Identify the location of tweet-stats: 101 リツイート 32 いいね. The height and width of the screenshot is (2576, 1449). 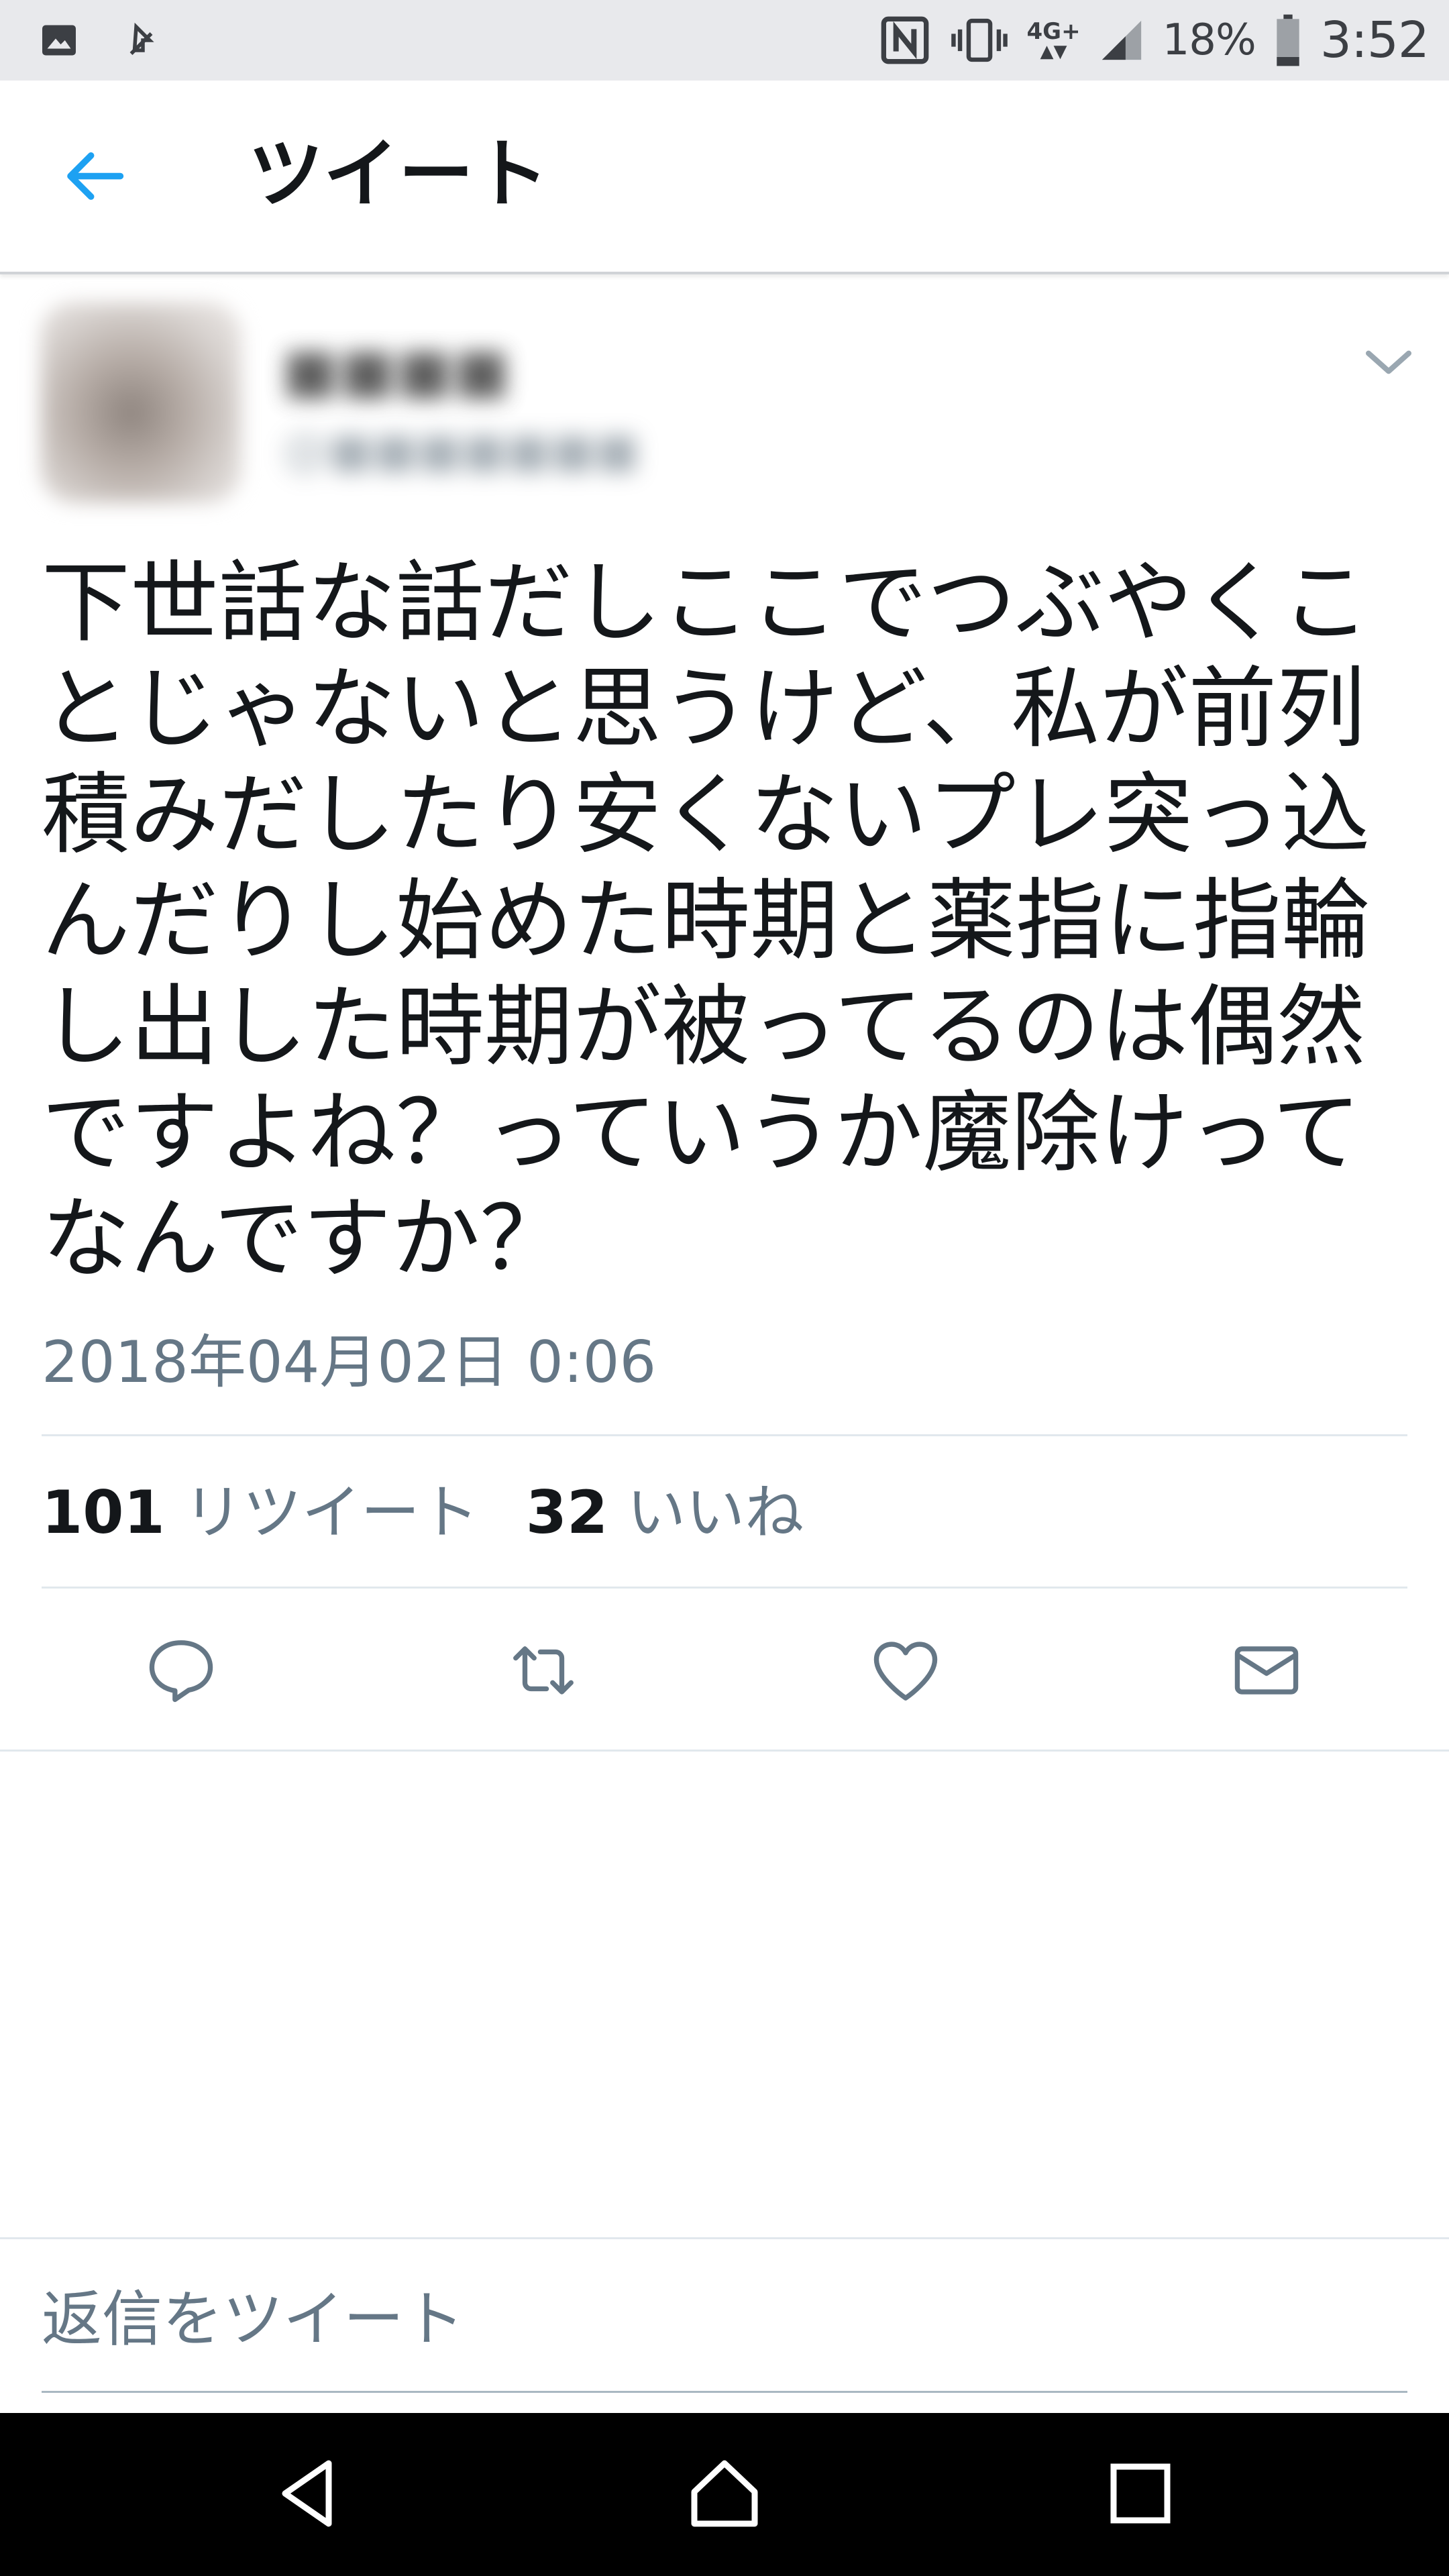
(446, 1512).